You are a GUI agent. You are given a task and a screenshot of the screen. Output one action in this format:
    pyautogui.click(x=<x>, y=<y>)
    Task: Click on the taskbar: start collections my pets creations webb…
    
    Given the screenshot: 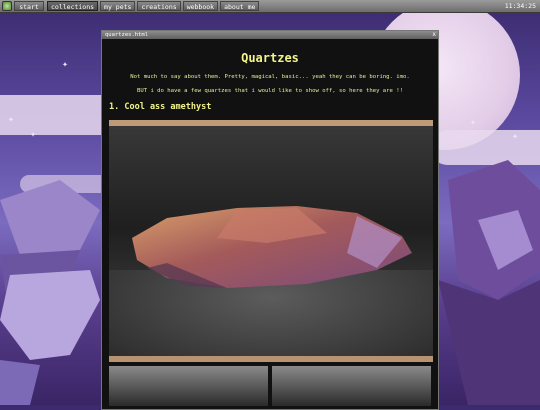 What is the action you would take?
    pyautogui.click(x=270, y=6)
    